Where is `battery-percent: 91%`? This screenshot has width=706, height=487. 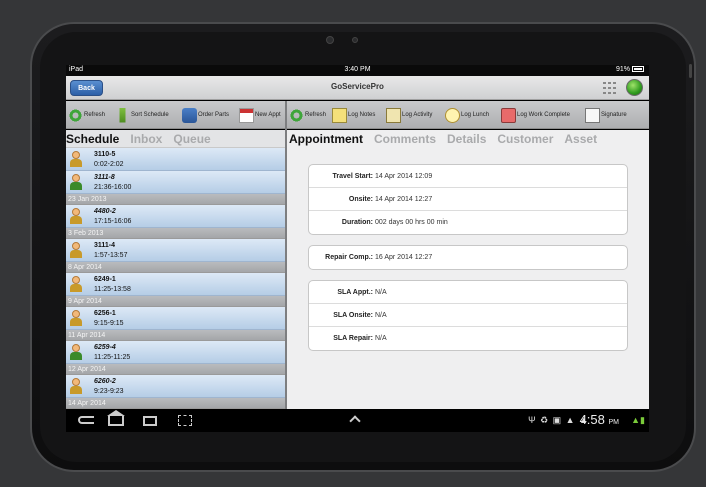
battery-percent: 91% is located at coordinates (622, 69).